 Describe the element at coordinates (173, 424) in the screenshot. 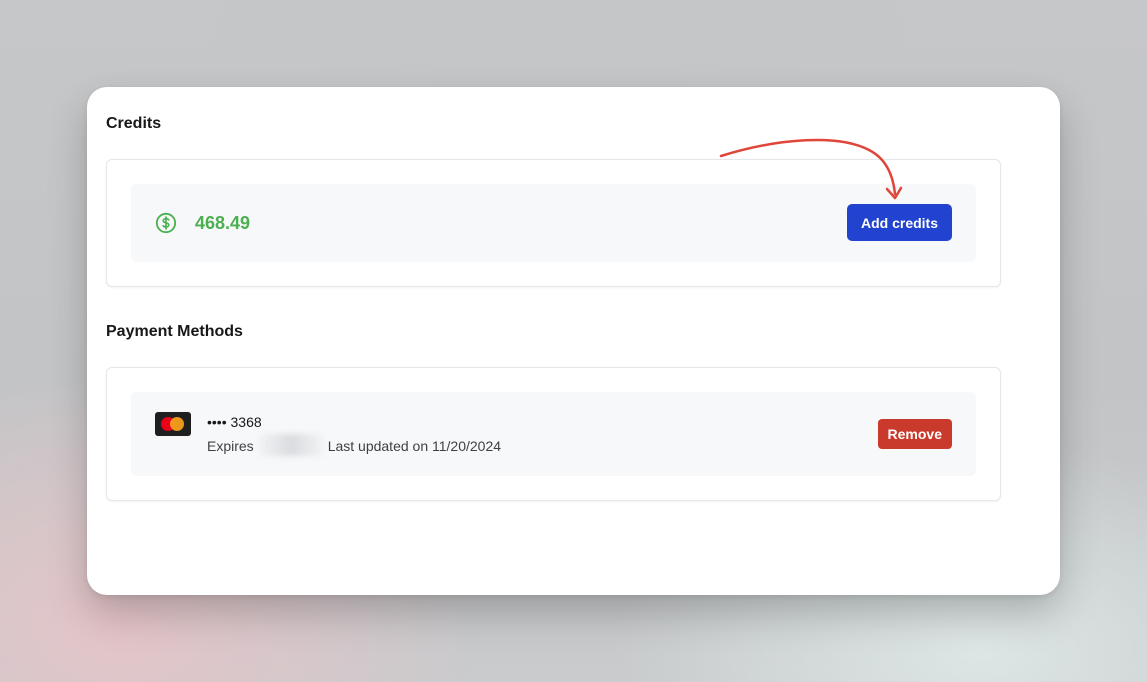

I see `mastercard-icon` at that location.